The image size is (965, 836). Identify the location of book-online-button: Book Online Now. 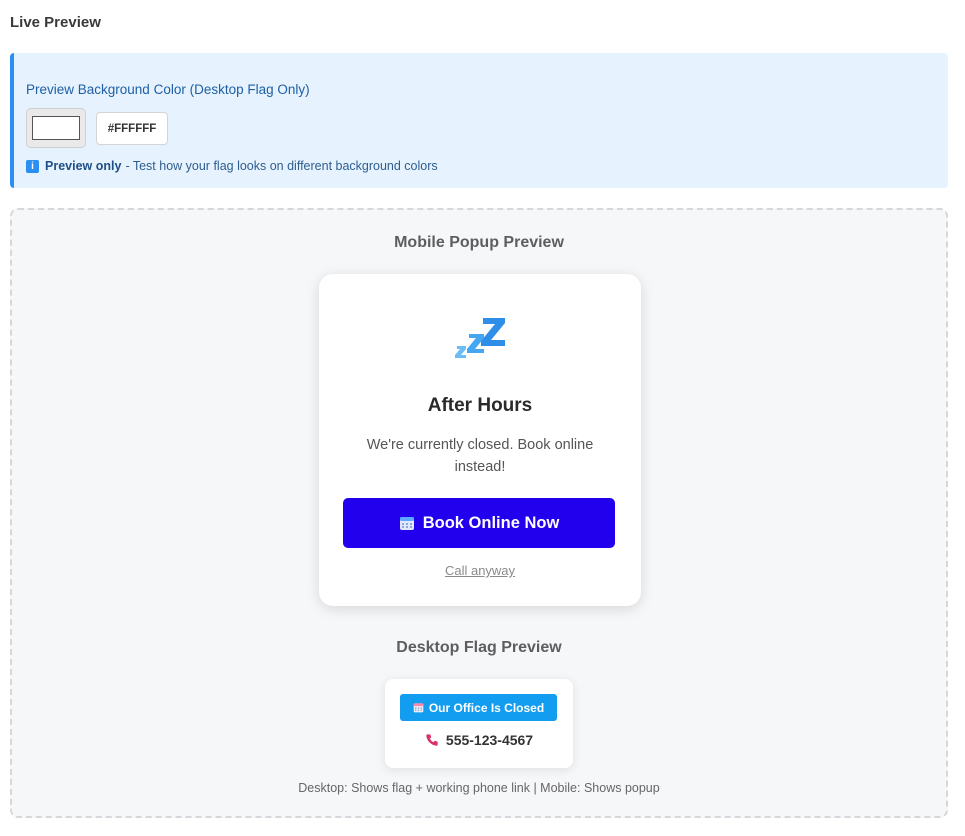
(479, 523).